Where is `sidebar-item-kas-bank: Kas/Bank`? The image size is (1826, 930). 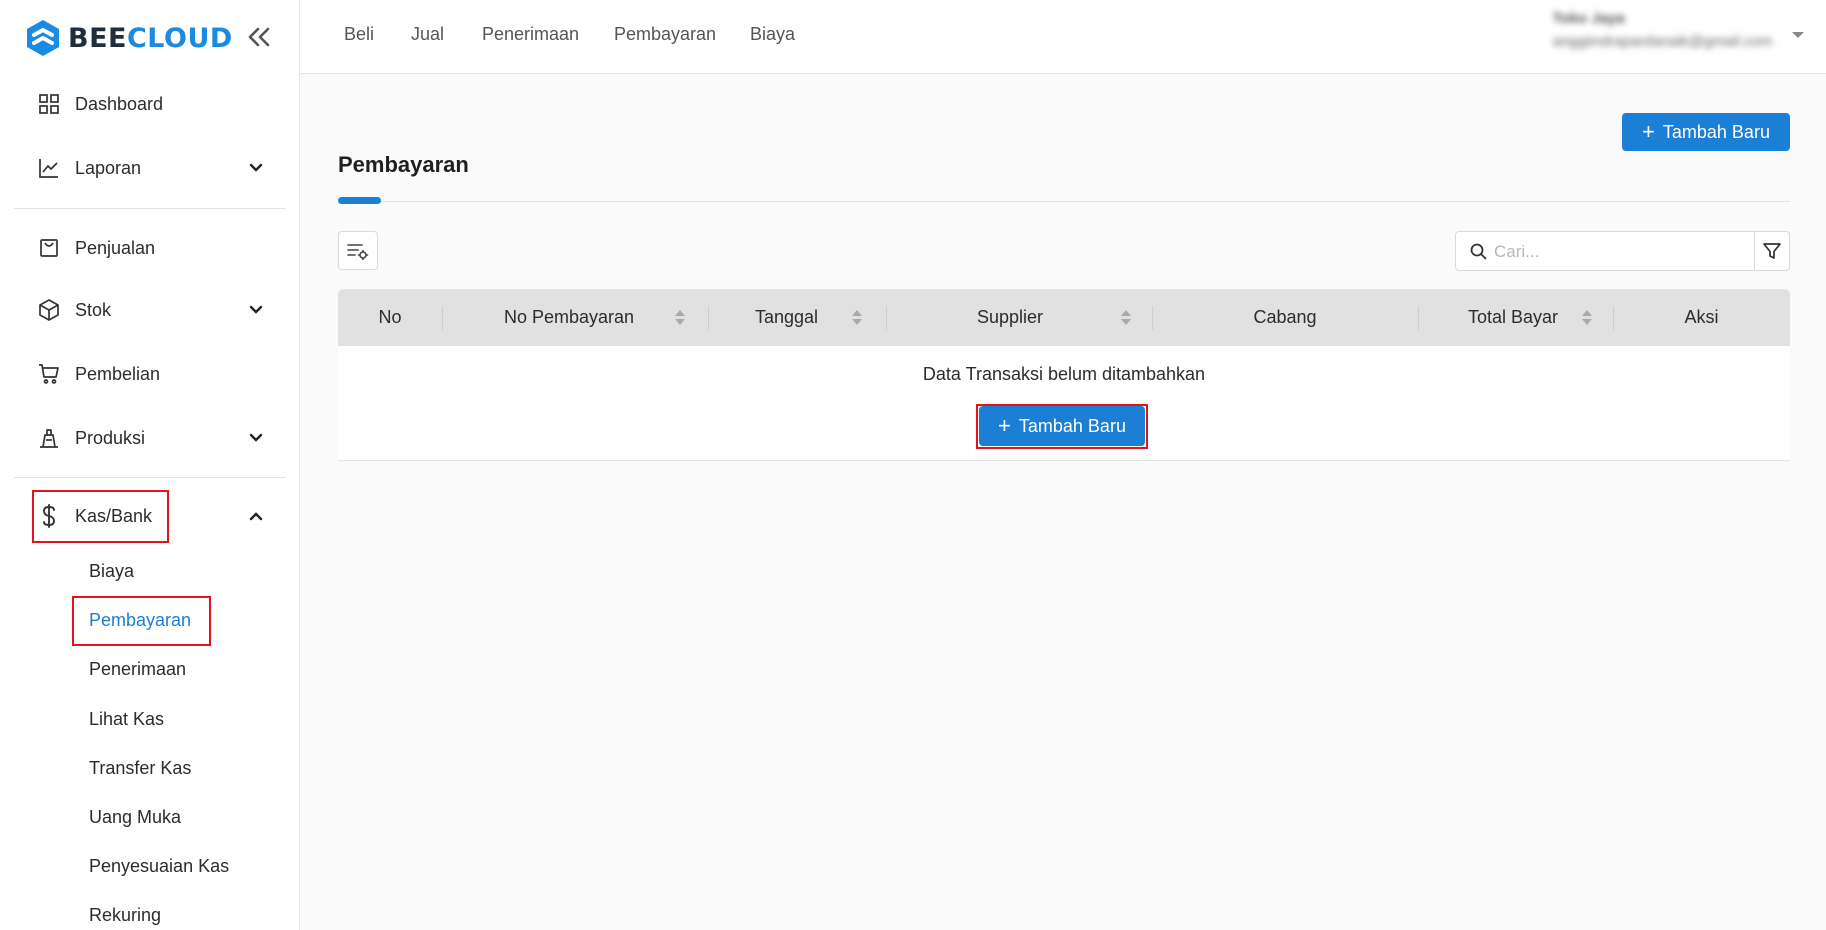
sidebar-item-kas-bank: Kas/Bank is located at coordinates (150, 516).